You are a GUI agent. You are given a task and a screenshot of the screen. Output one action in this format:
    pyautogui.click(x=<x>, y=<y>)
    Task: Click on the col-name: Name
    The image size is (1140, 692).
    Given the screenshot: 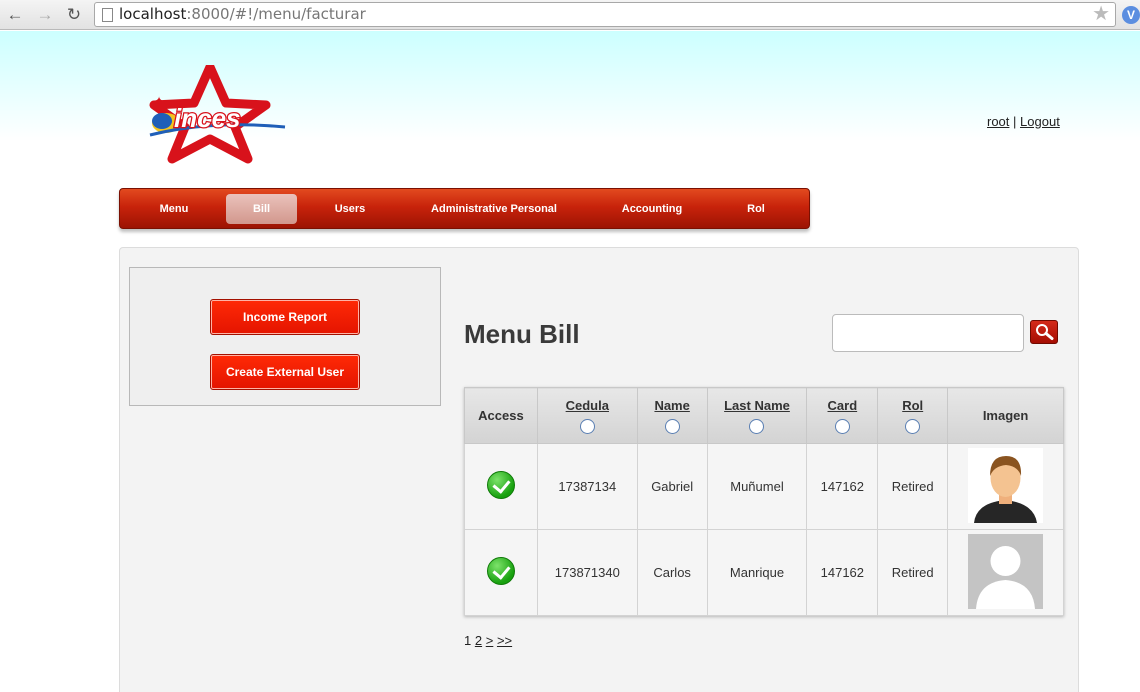 What is the action you would take?
    pyautogui.click(x=672, y=415)
    